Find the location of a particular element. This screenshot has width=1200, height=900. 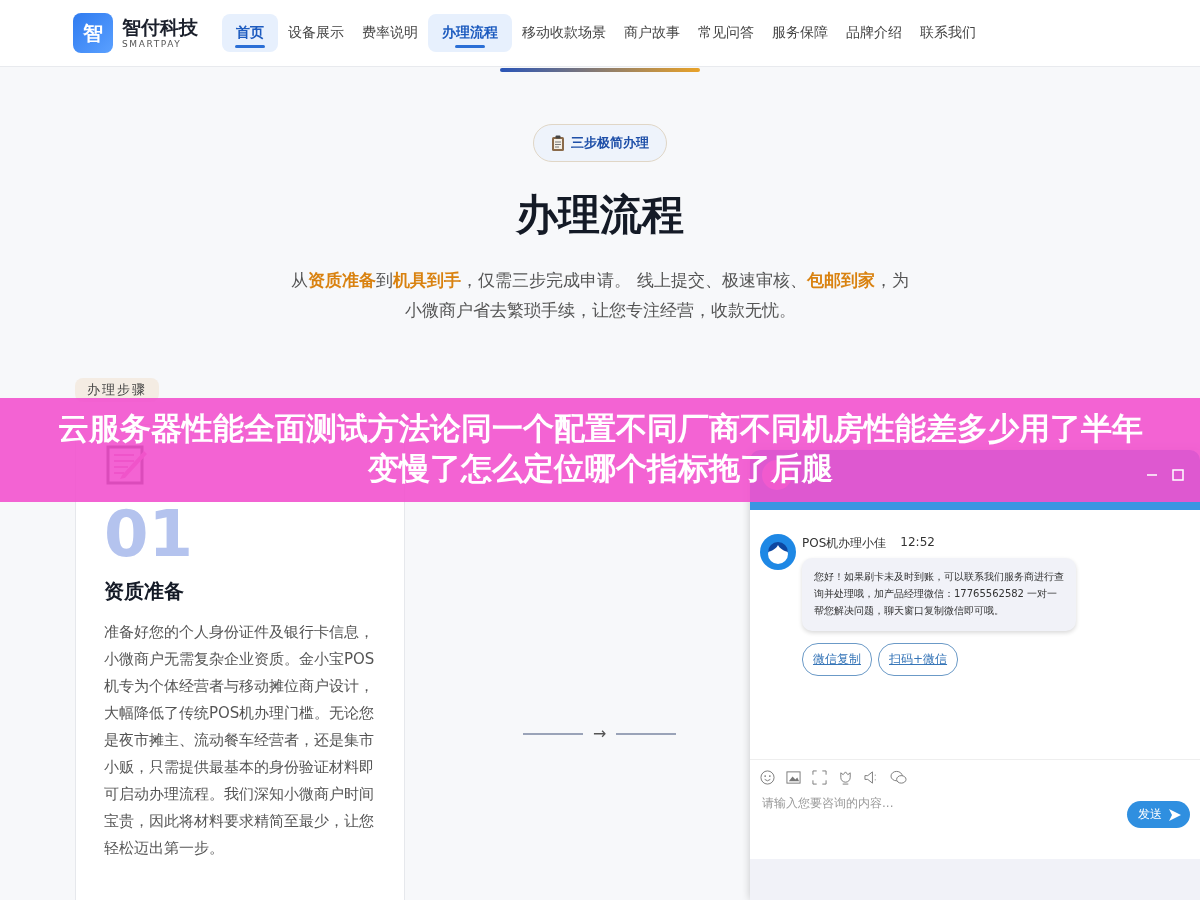

step-number: 01 is located at coordinates (149, 534).